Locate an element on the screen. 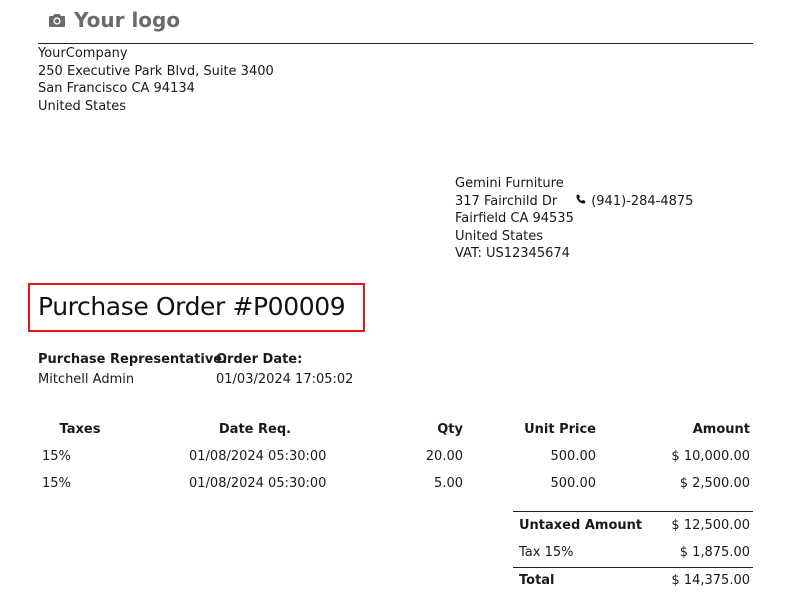 This screenshot has width=792, height=594. camera-icon is located at coordinates (57, 20).